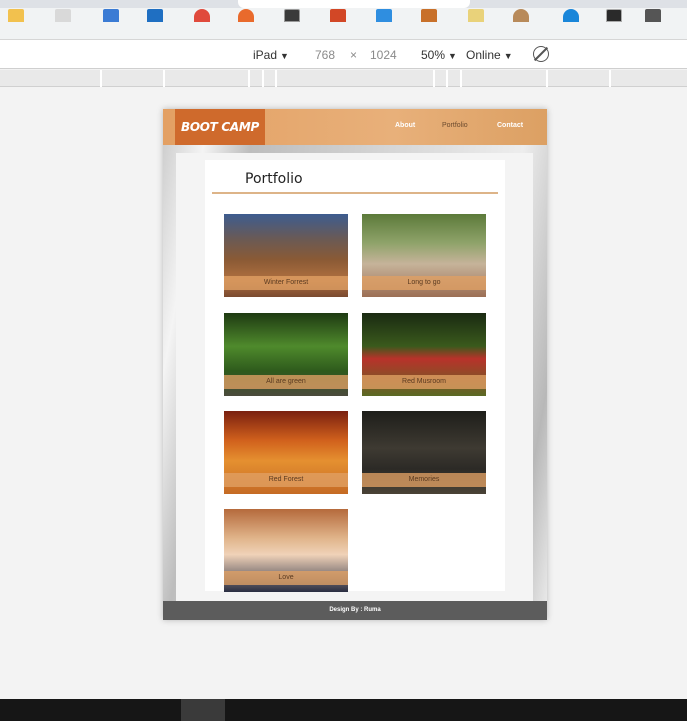  What do you see at coordinates (614, 15) in the screenshot?
I see `people-icon` at bounding box center [614, 15].